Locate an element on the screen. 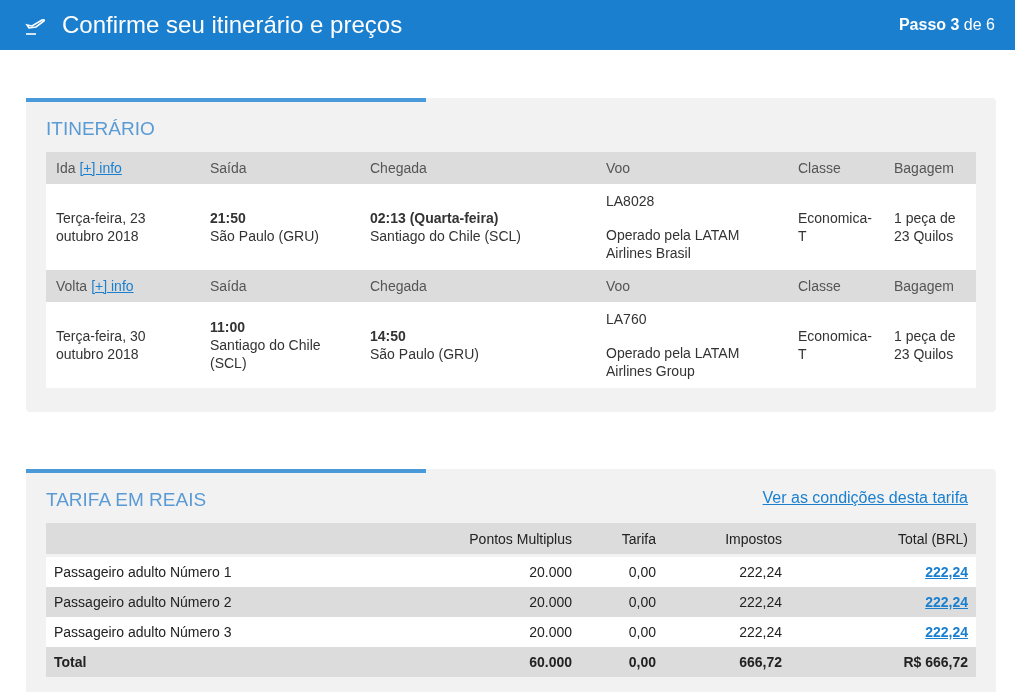 This screenshot has height=692, width=1015. total-cell: 60.000 is located at coordinates (505, 662).